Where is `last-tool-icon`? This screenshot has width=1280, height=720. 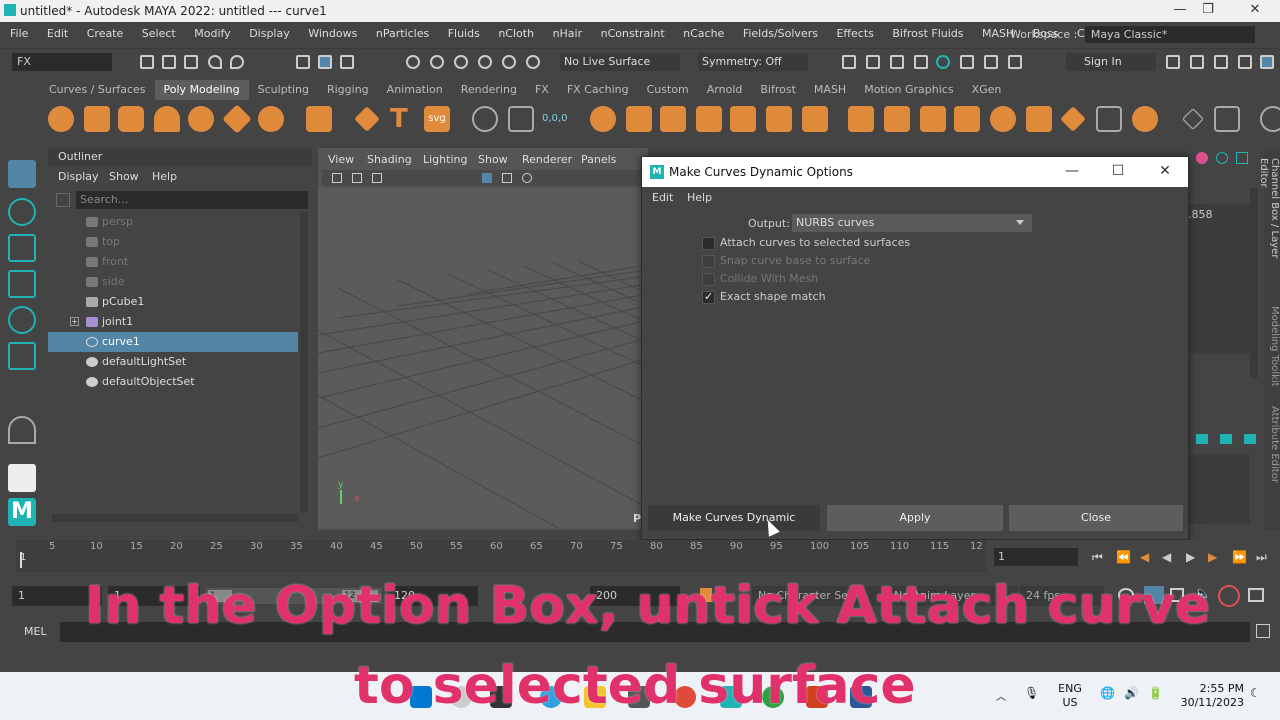 last-tool-icon is located at coordinates (22, 430).